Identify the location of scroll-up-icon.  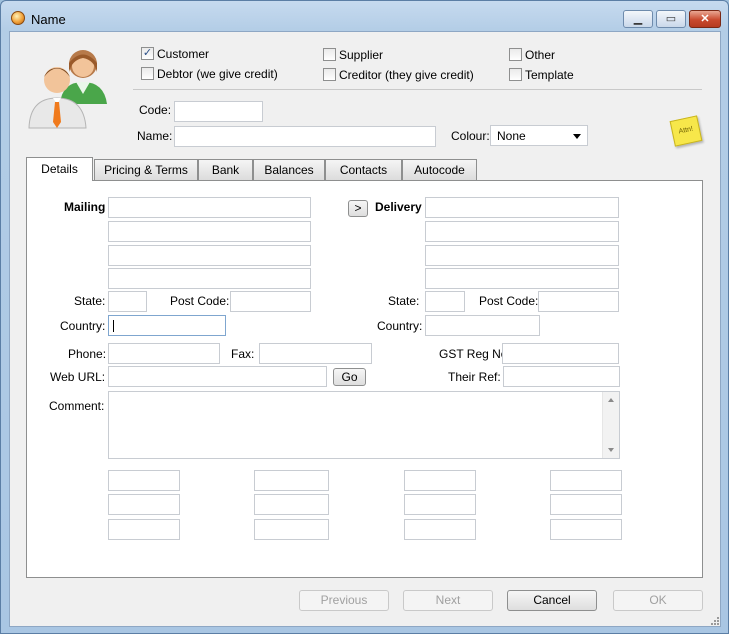
(611, 400).